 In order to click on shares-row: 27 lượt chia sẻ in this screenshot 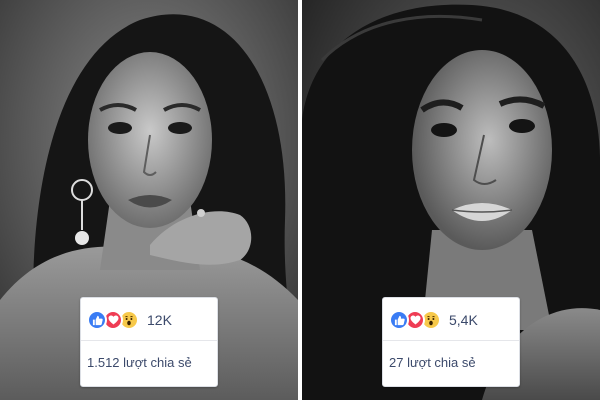, I will do `click(451, 362)`.